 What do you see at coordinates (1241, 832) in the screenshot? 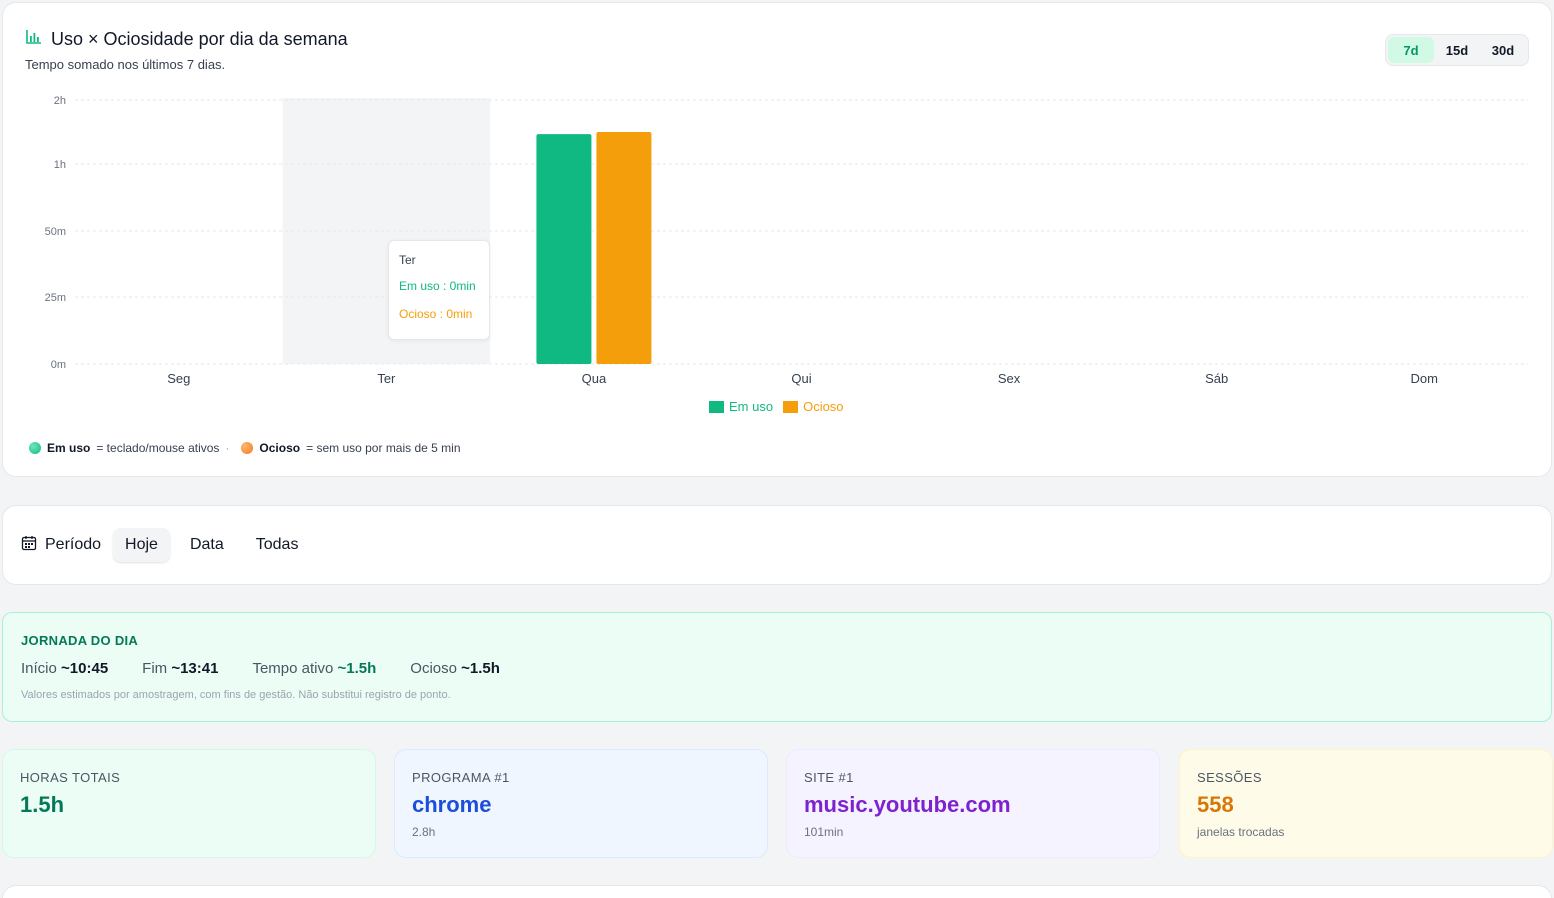
I see `kpi-sessions-sub: janelas trocadas` at bounding box center [1241, 832].